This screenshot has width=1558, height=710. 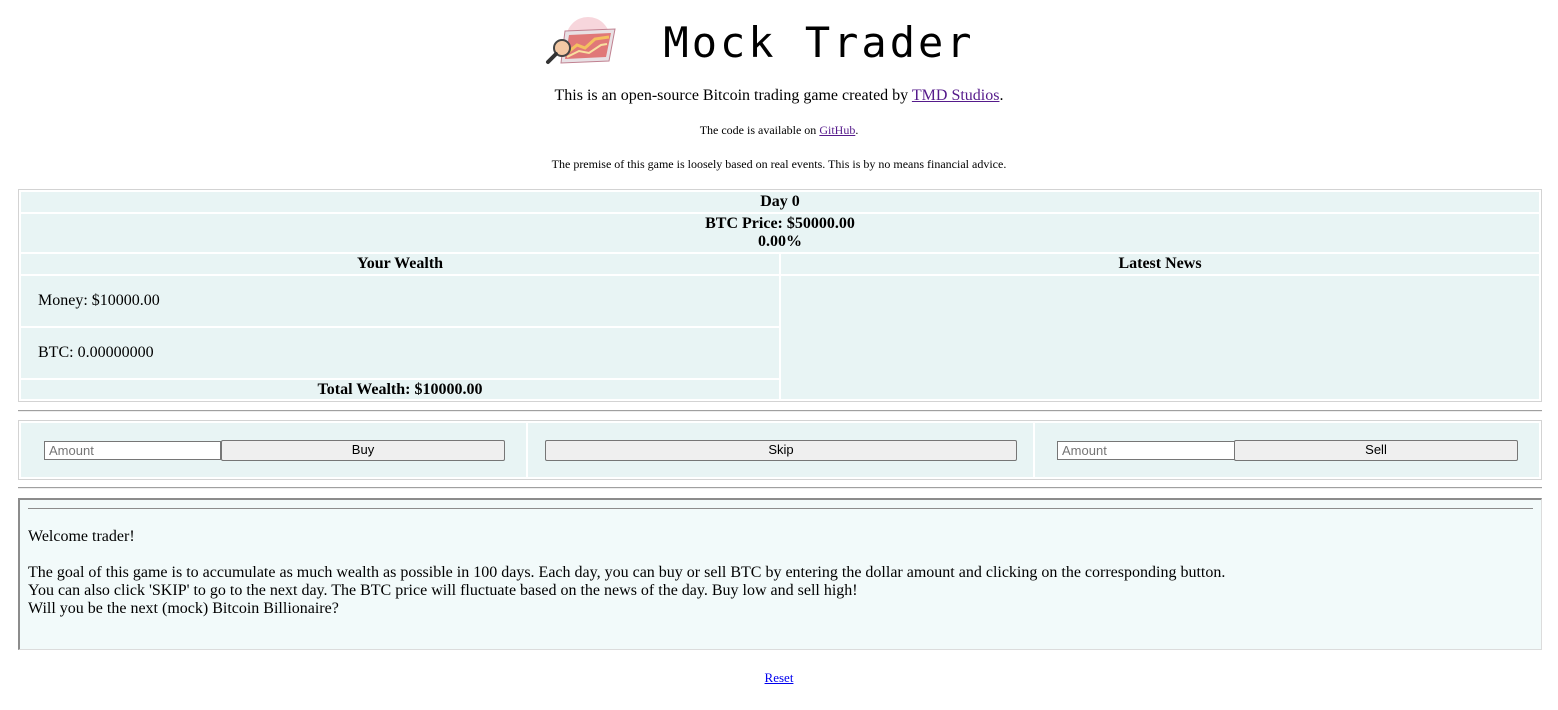 I want to click on sell-button: Sell, so click(x=1376, y=450).